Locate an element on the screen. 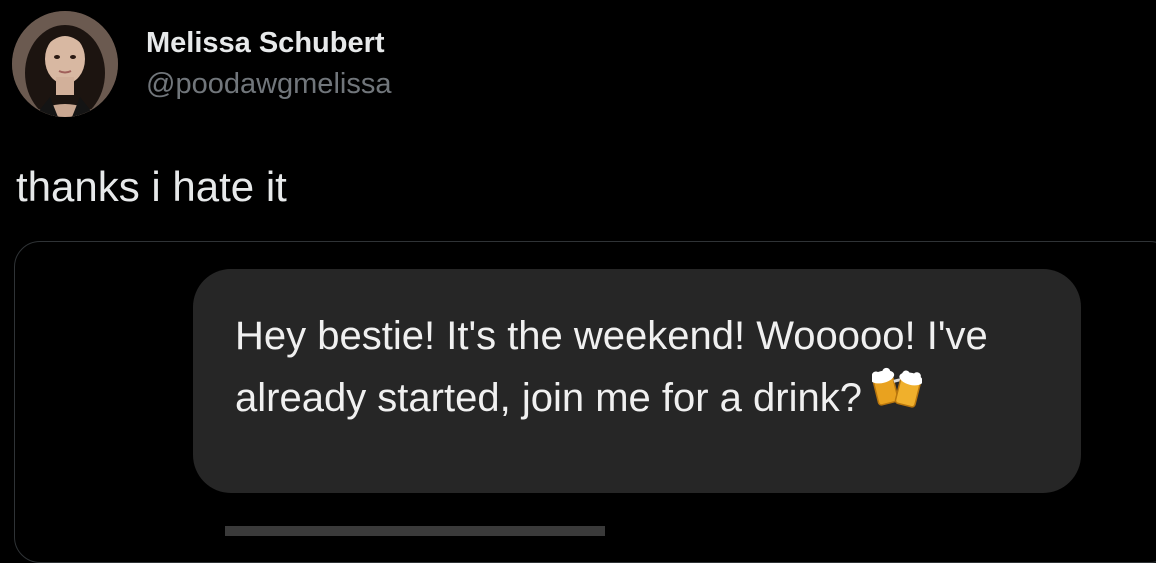 The image size is (1156, 563). profile-photo-icon is located at coordinates (65, 64).